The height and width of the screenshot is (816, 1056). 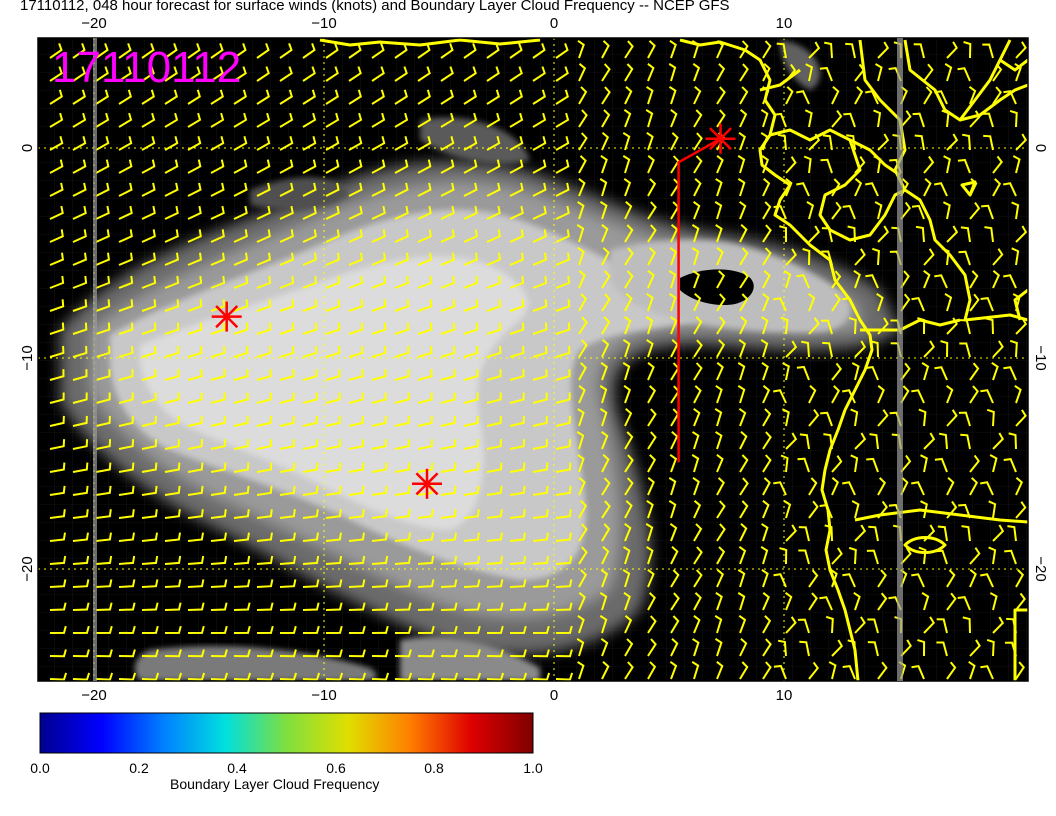 I want to click on colorbar-label: Boundary Layer Cloud Frequency, so click(x=275, y=784).